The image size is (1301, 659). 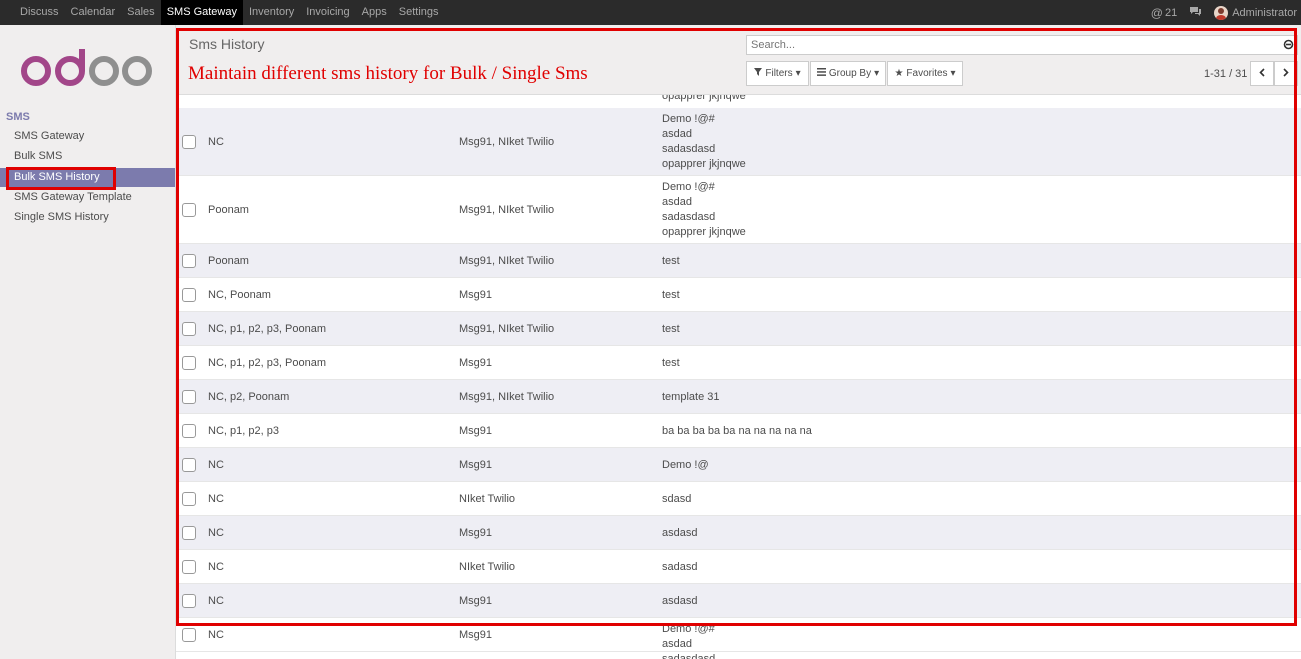 What do you see at coordinates (419, 12) in the screenshot?
I see `menu-item-settings: Settings` at bounding box center [419, 12].